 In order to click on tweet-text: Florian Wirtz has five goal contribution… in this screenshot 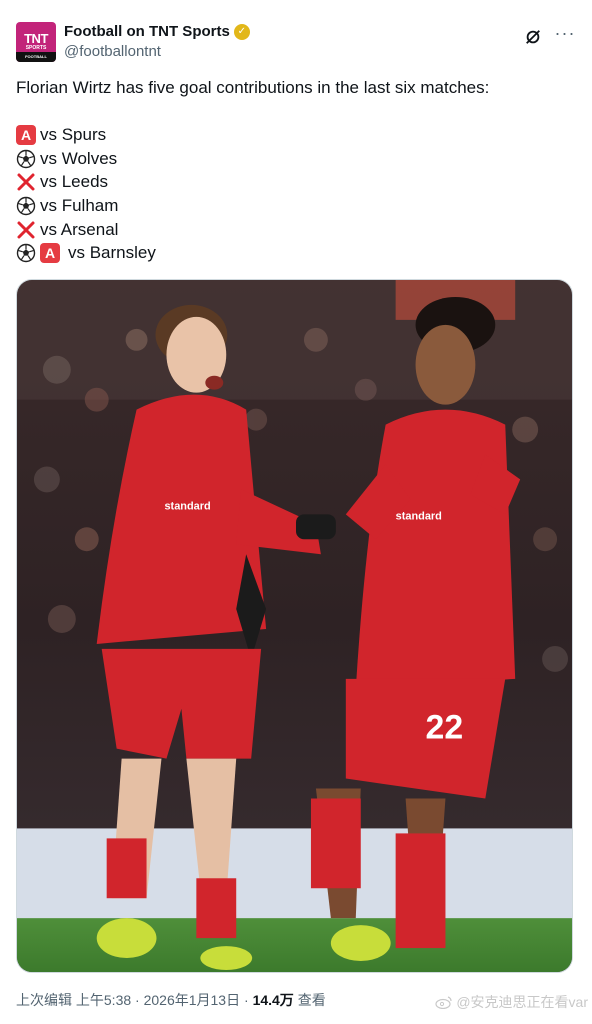, I will do `click(253, 87)`.